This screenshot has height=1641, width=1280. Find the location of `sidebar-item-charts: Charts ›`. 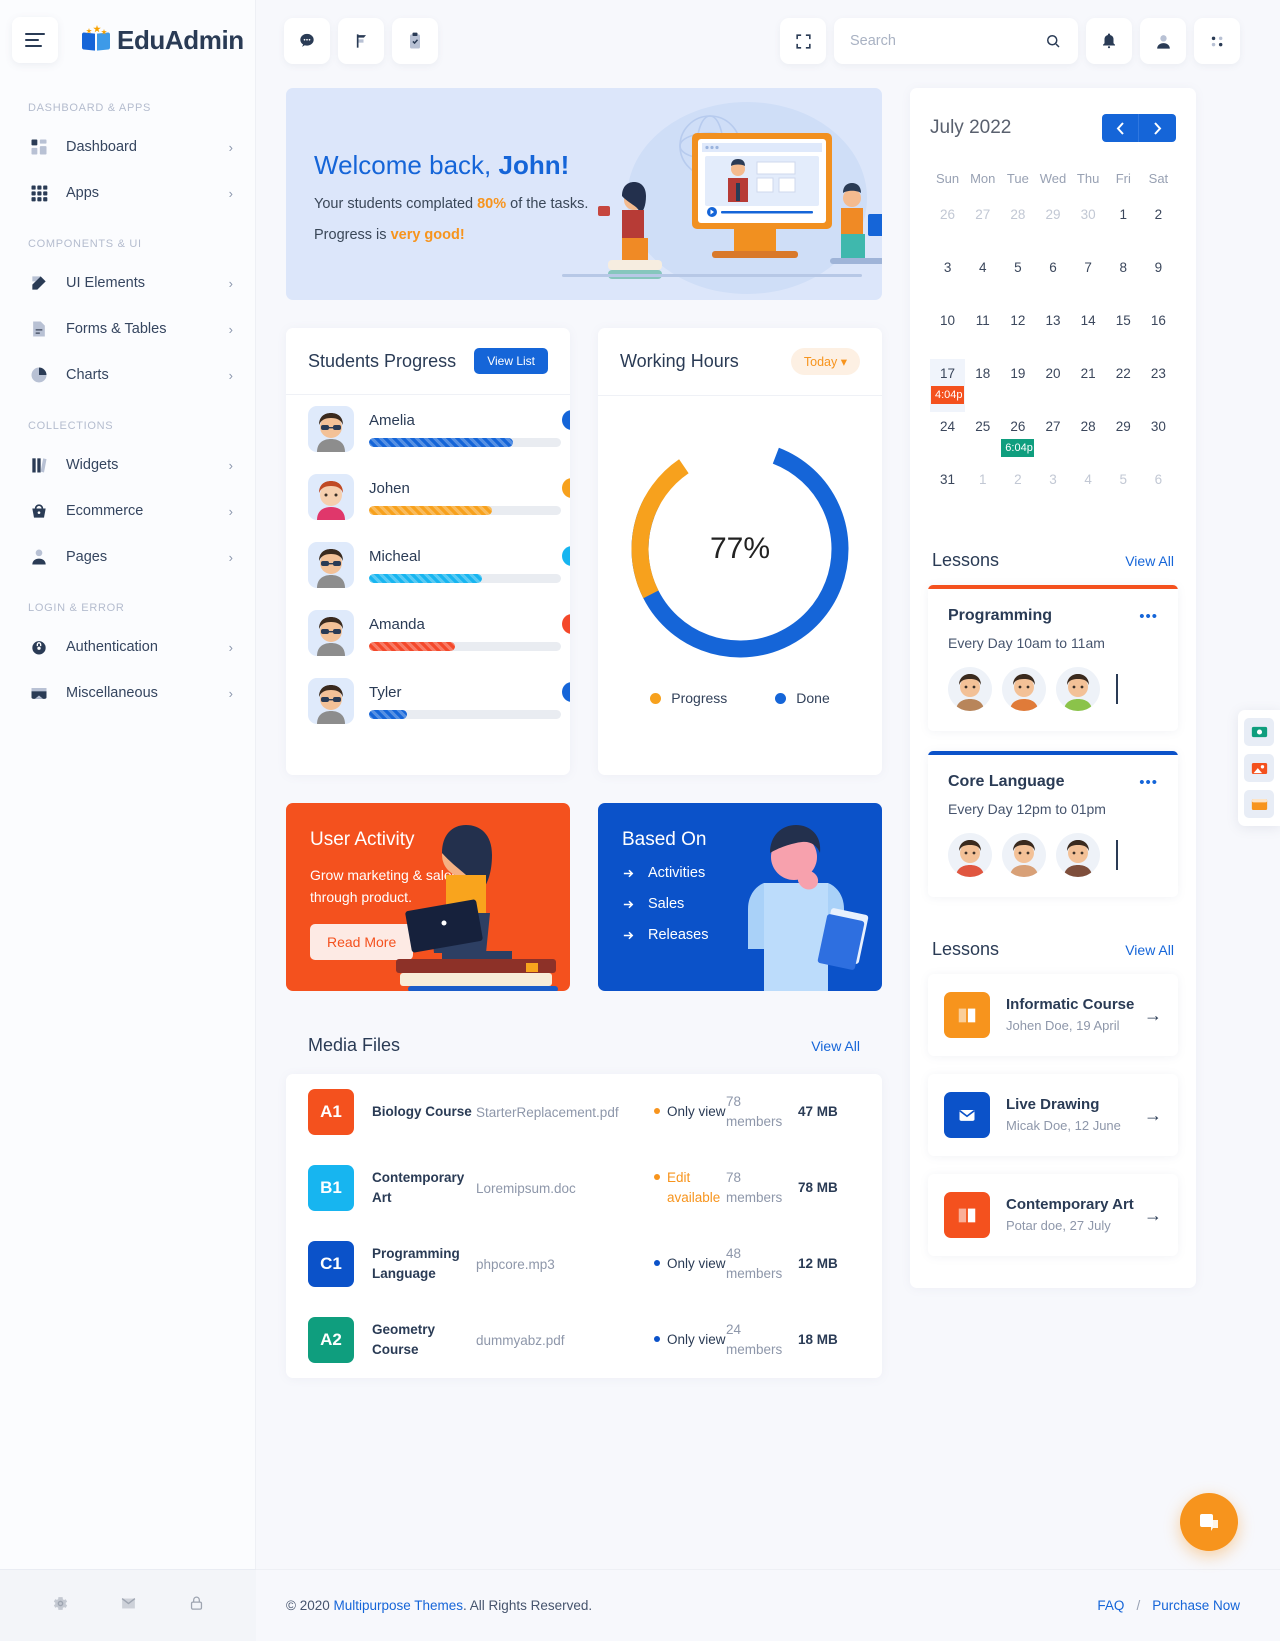

sidebar-item-charts: Charts › is located at coordinates (127, 375).